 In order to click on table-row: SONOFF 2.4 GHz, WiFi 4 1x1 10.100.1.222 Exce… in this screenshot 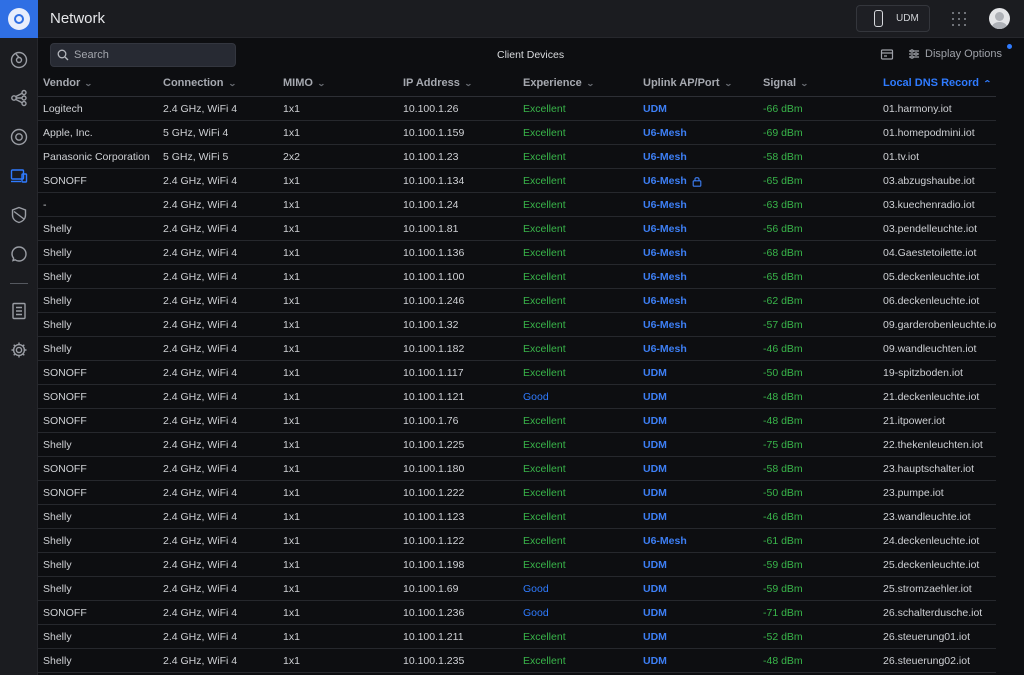, I will do `click(517, 493)`.